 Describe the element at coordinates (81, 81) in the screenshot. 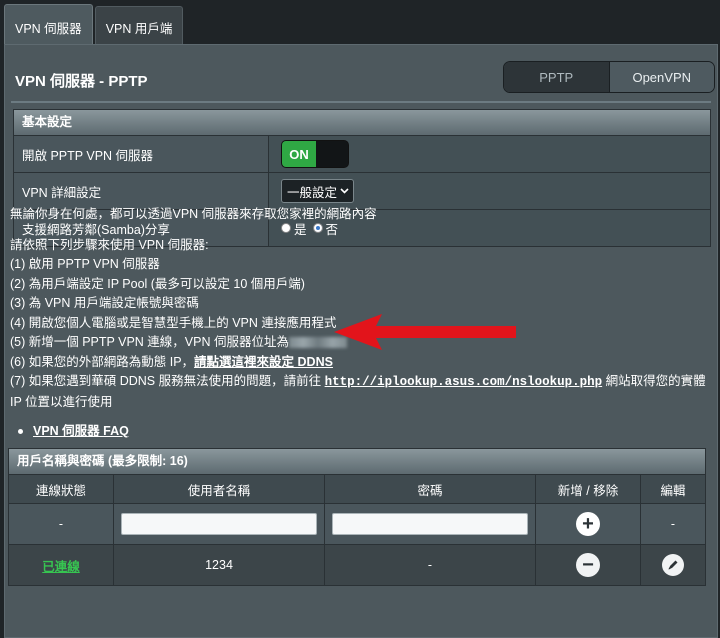

I see `page-title: VPN 伺服器 - PPTP` at that location.